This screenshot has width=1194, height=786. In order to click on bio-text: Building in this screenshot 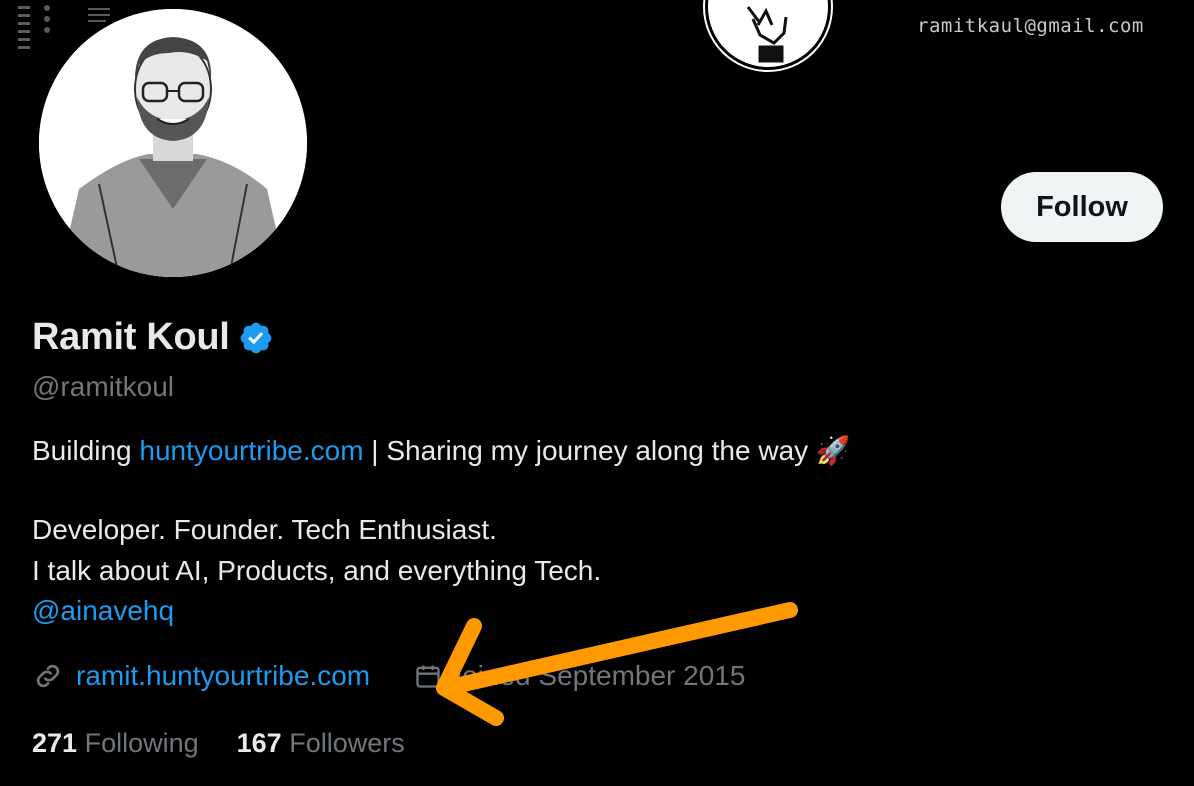, I will do `click(86, 450)`.